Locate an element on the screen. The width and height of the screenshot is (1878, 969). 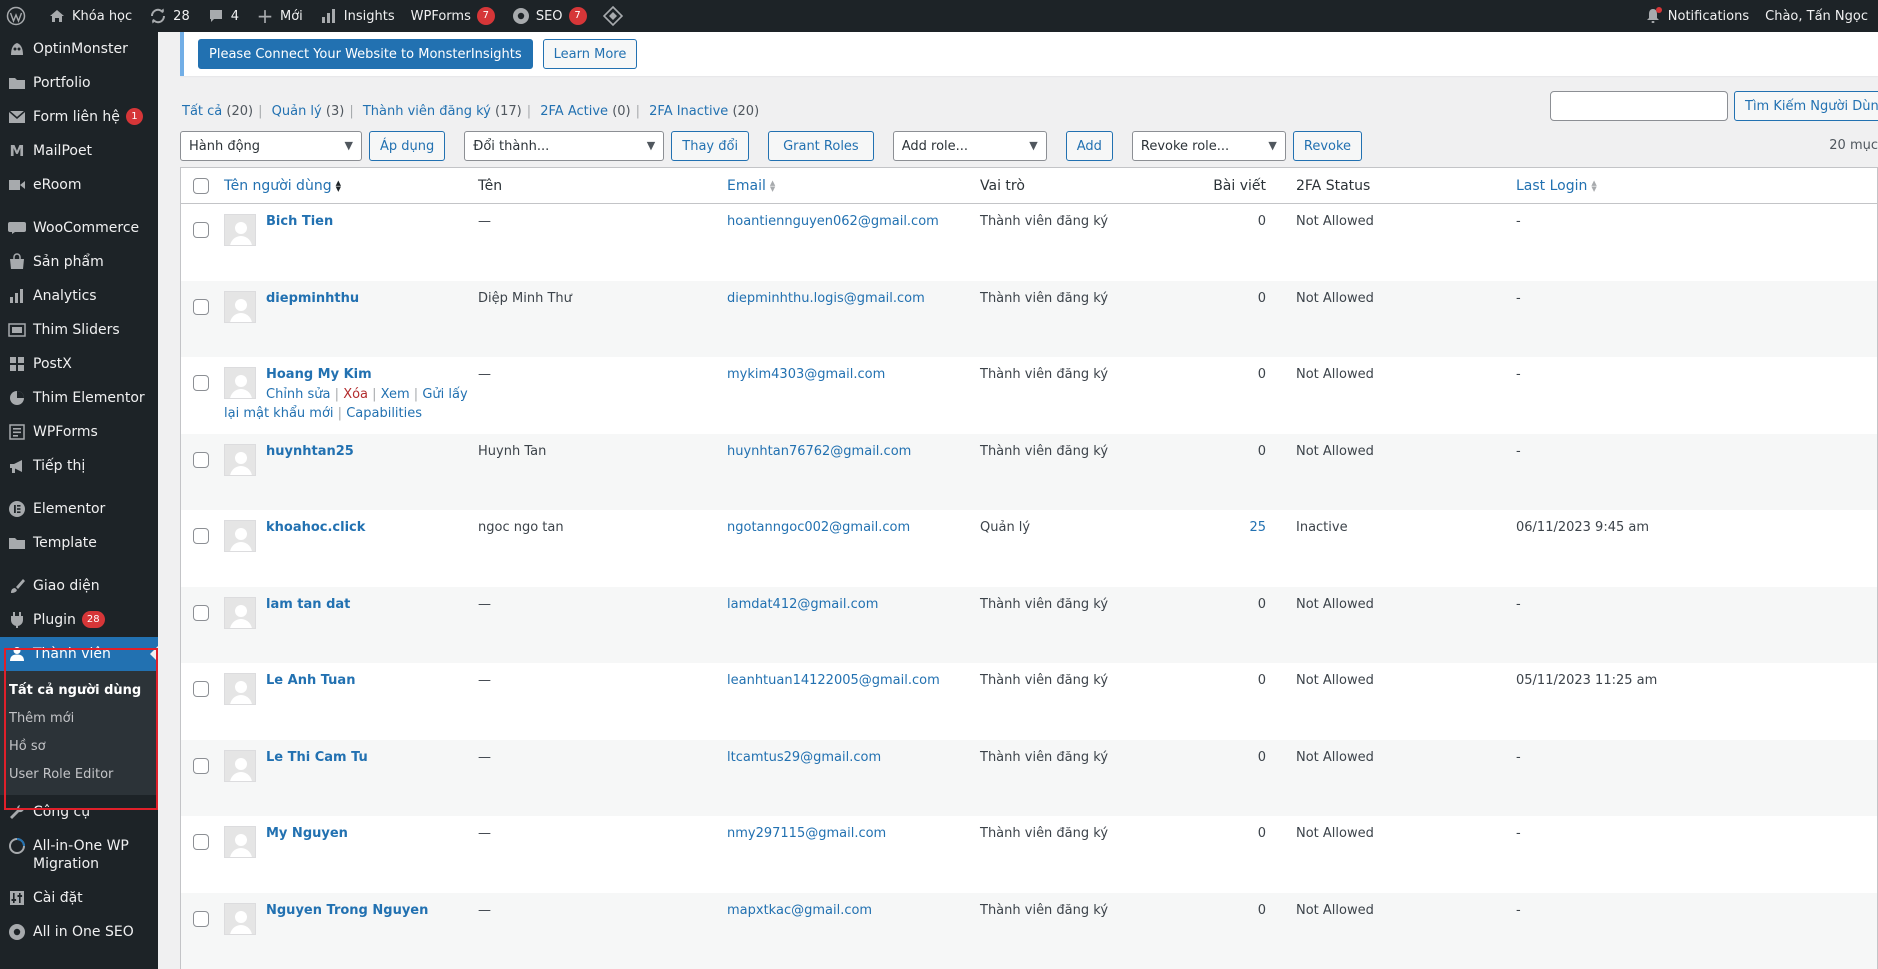
capabilities-link: Capabilities is located at coordinates (384, 413).